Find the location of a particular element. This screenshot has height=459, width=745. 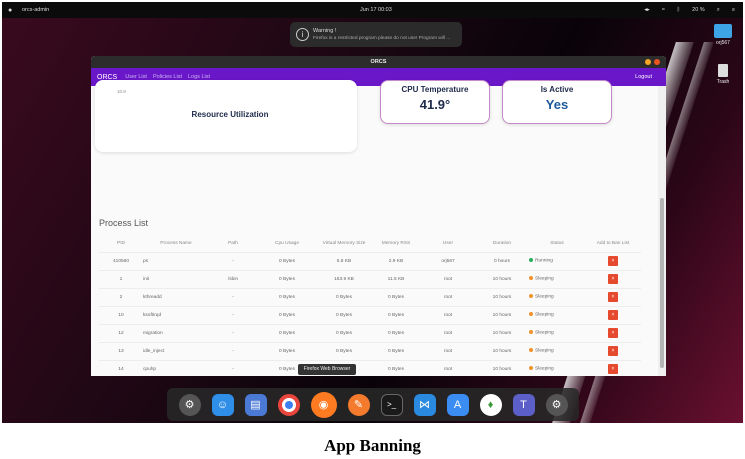

table-cell: 11.5 KB is located at coordinates (396, 278).